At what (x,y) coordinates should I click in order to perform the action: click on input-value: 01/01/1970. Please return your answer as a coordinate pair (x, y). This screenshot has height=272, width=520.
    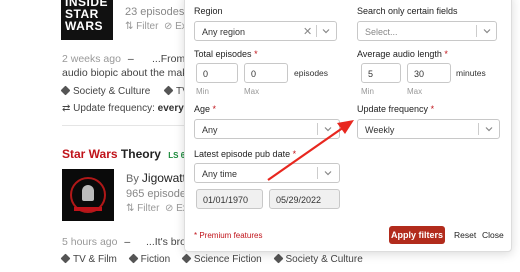
    Looking at the image, I should click on (226, 200).